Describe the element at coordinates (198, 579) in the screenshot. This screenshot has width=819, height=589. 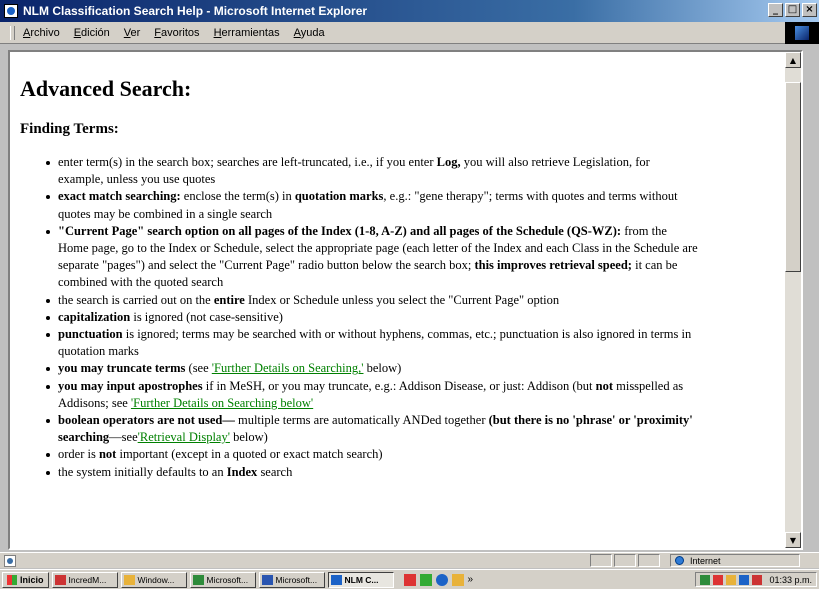
I see `excel-icon` at that location.